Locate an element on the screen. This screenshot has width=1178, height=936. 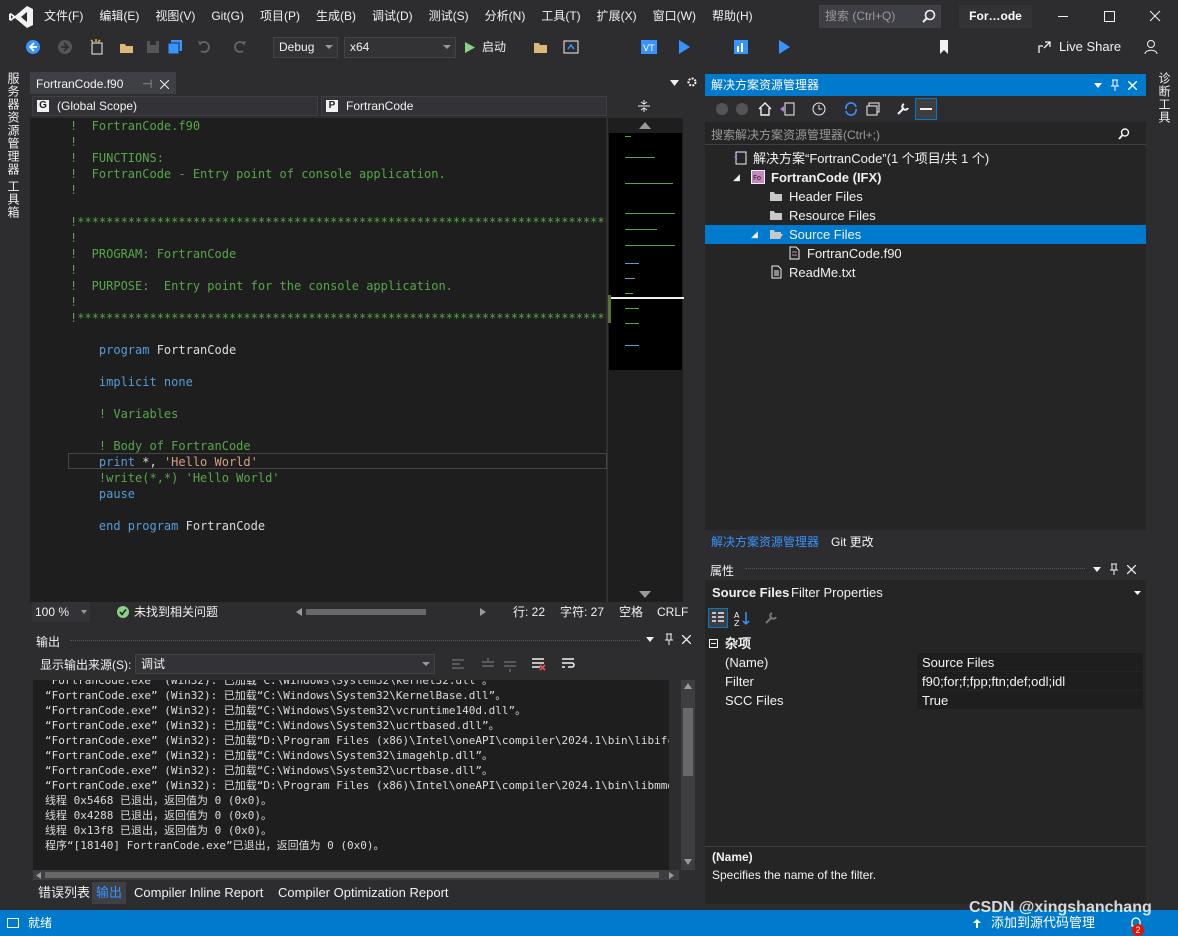
settings-gear-icon is located at coordinates (692, 82).